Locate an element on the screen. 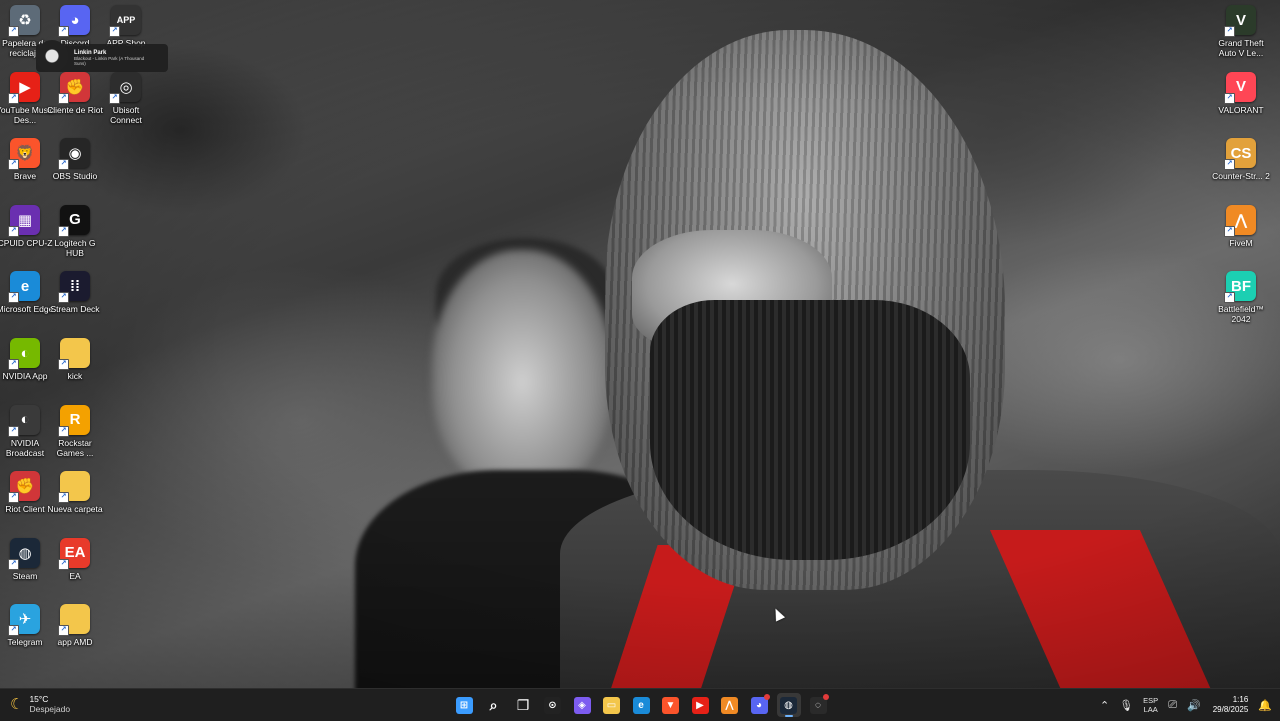  desktop-icon-fivem: ⋀ ↗ FiveM is located at coordinates (1241, 236).